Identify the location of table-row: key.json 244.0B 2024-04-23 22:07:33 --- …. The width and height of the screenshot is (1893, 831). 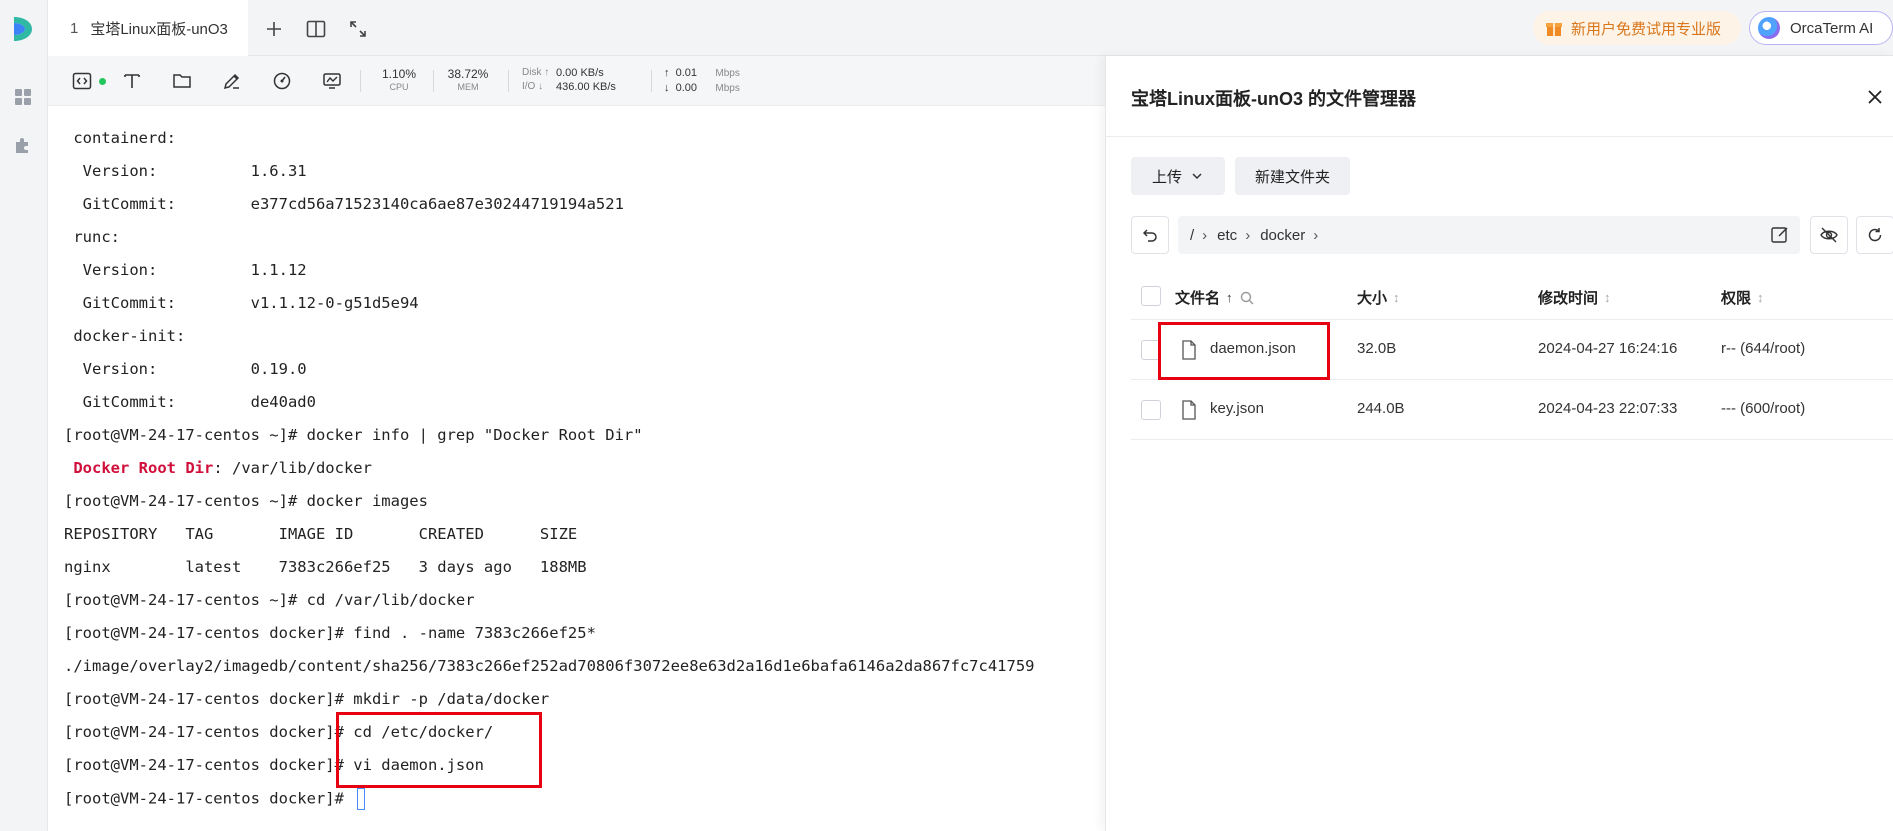
(1512, 410).